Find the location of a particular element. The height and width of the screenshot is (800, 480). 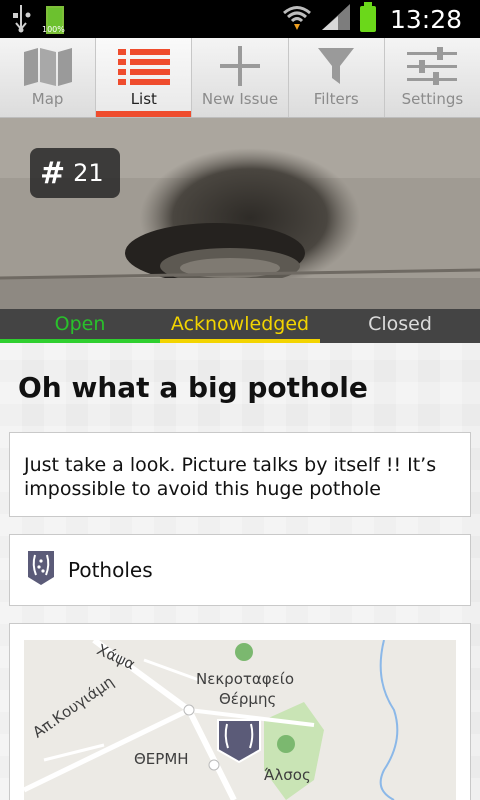

signal-icon is located at coordinates (335, 19).